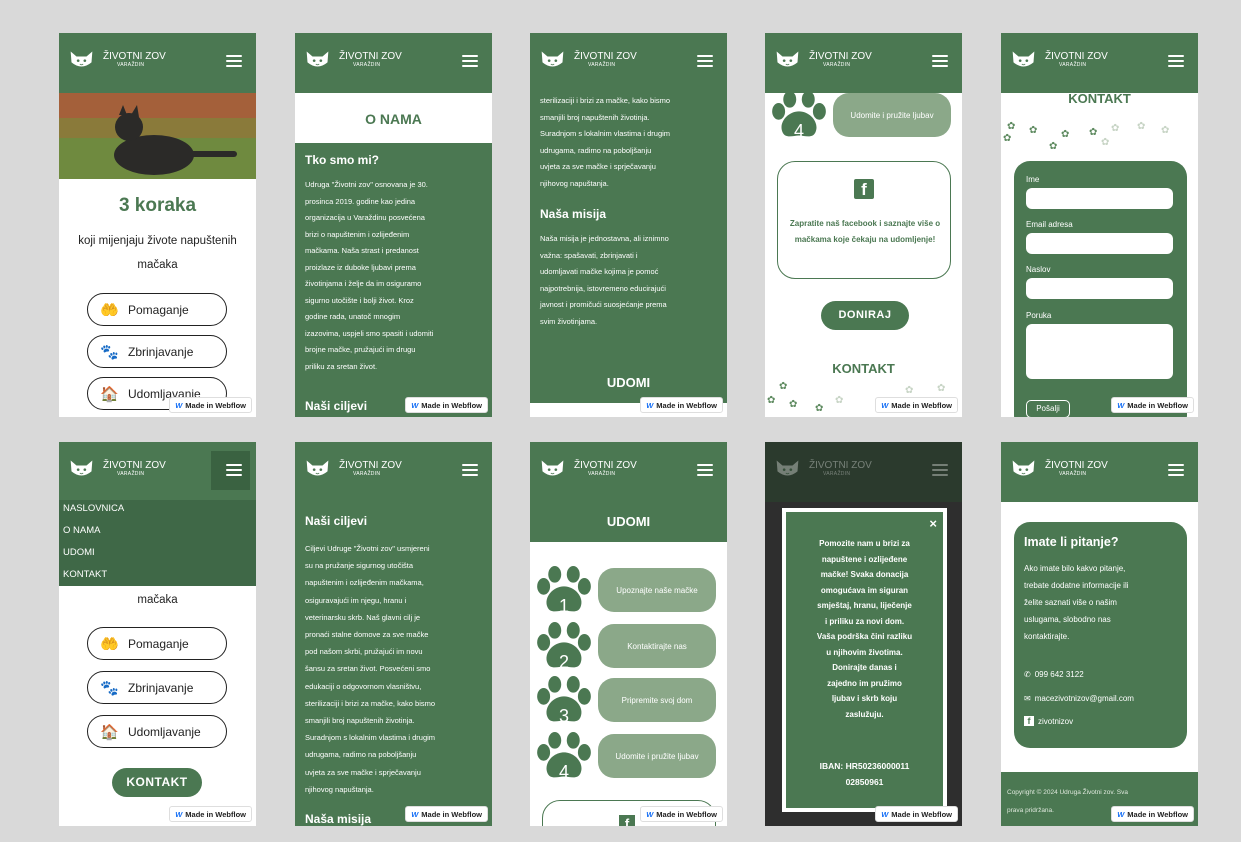 The width and height of the screenshot is (1241, 842). I want to click on nav-item-o-nama: O NAMA, so click(81, 530).